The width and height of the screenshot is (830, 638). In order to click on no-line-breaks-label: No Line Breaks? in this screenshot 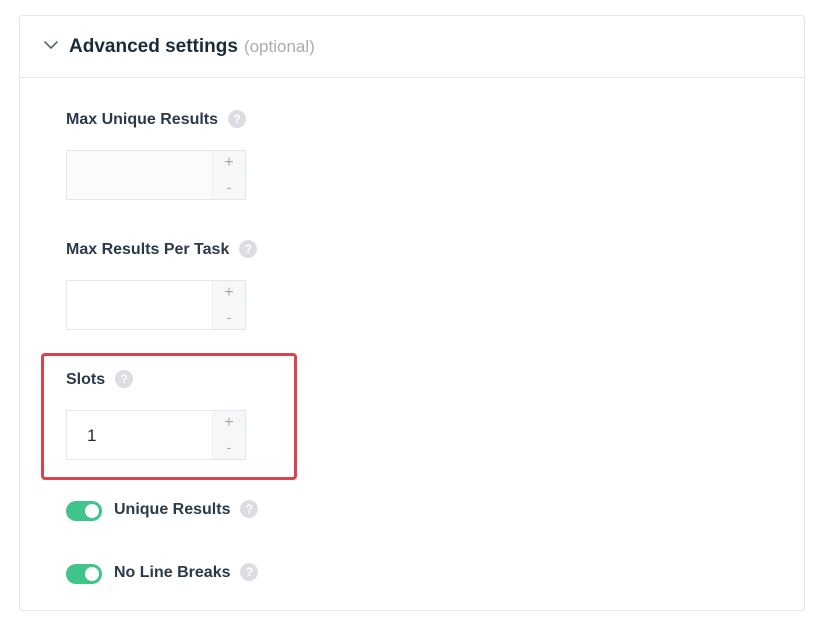, I will do `click(186, 572)`.